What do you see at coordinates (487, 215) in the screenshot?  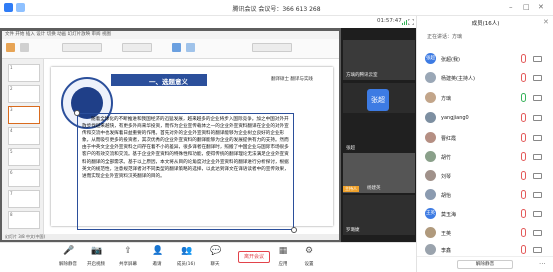 I see `member-row: 王英 莫玉海` at bounding box center [487, 215].